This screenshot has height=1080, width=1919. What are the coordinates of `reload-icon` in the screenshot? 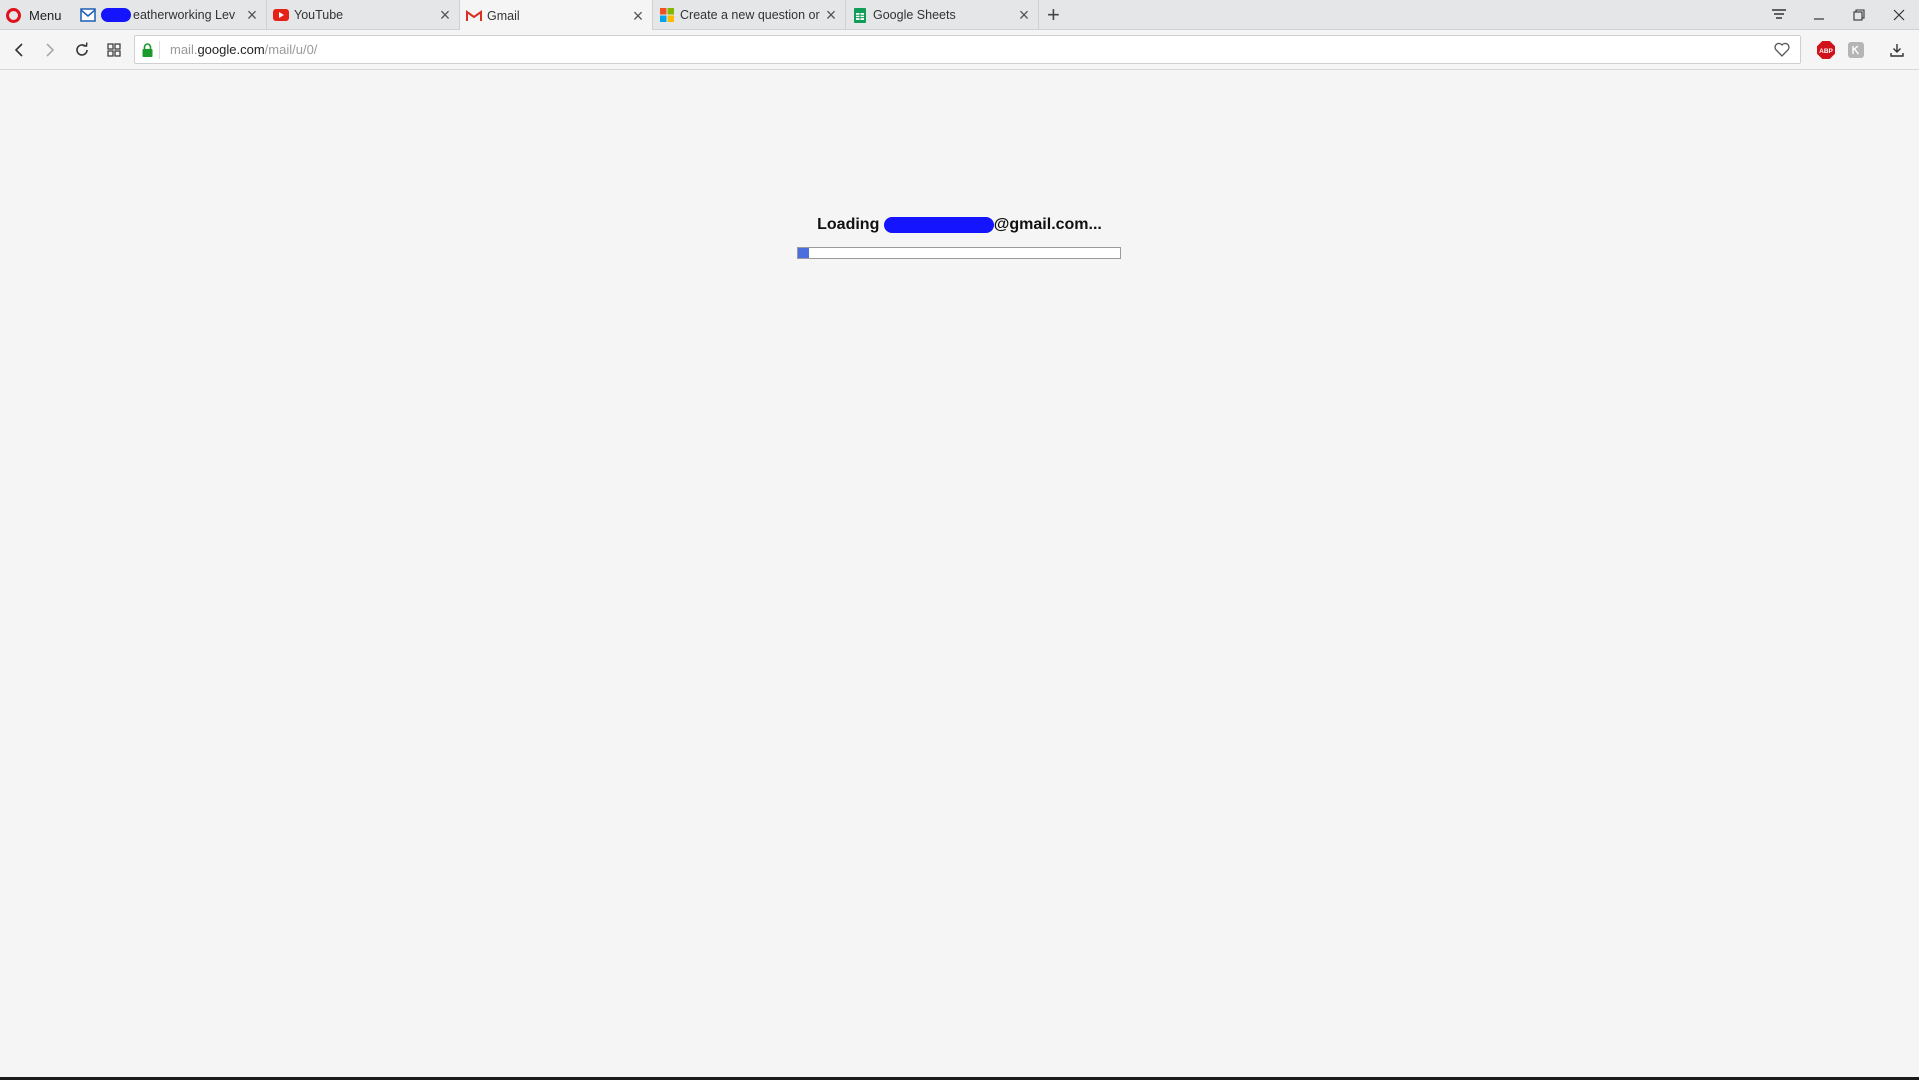 It's located at (82, 50).